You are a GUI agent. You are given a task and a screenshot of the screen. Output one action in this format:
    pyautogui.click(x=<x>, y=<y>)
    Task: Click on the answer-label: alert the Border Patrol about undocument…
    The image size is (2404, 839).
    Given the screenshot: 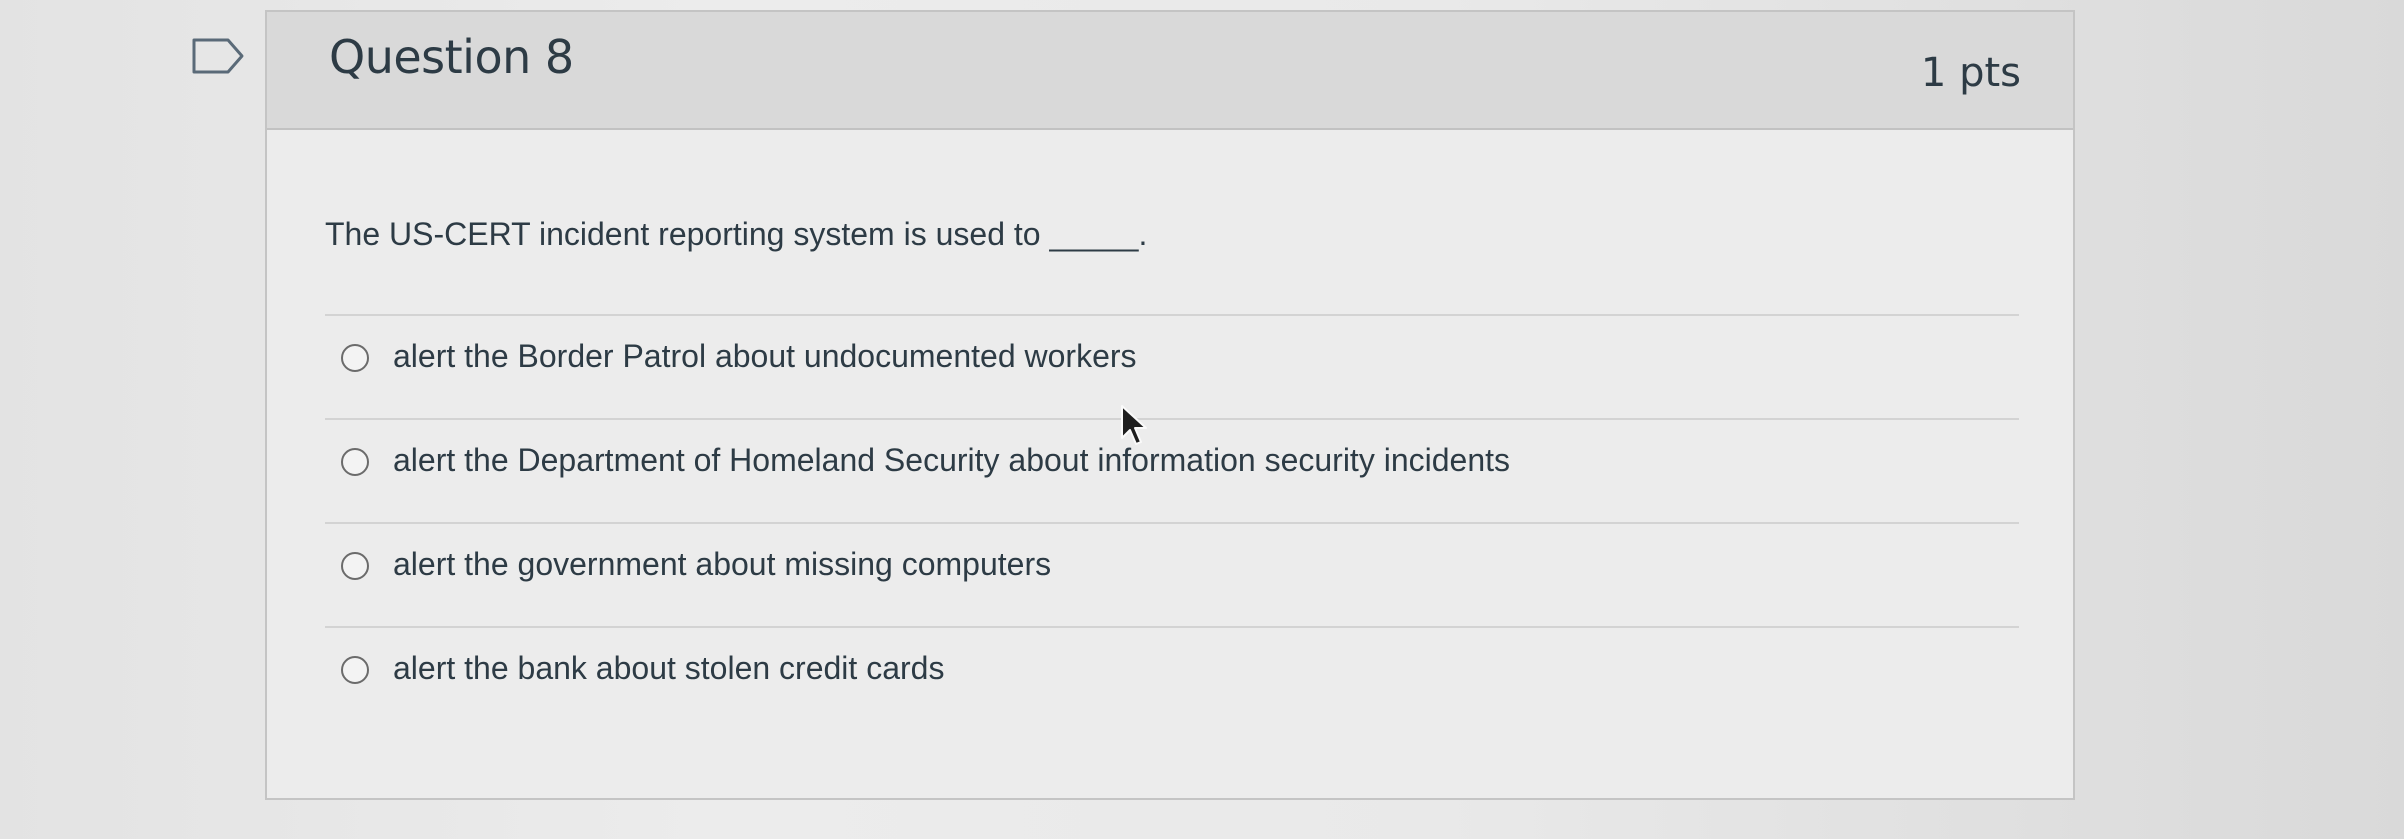 What is the action you would take?
    pyautogui.click(x=765, y=356)
    